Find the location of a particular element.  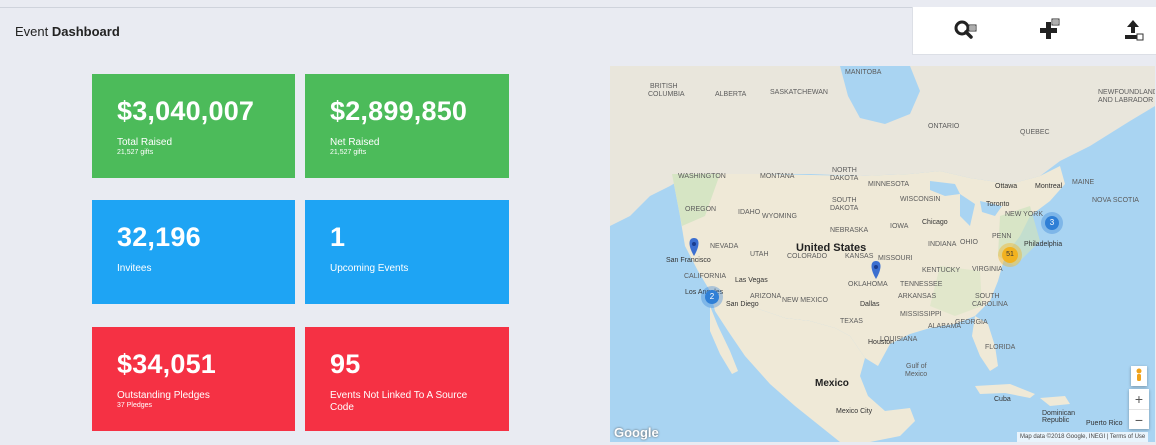

unlinked-events-card: 95 Events Not Linked To A Source Code is located at coordinates (407, 379).